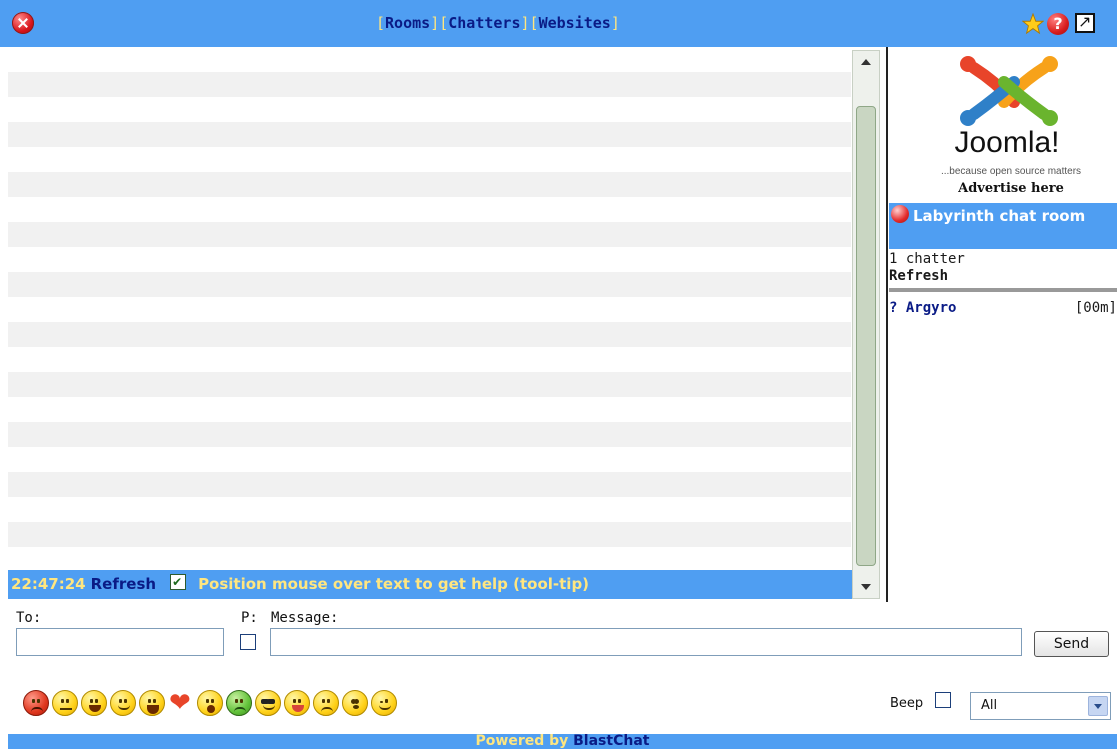  What do you see at coordinates (1011, 171) in the screenshot?
I see `ad-tagline: ...because open source matters` at bounding box center [1011, 171].